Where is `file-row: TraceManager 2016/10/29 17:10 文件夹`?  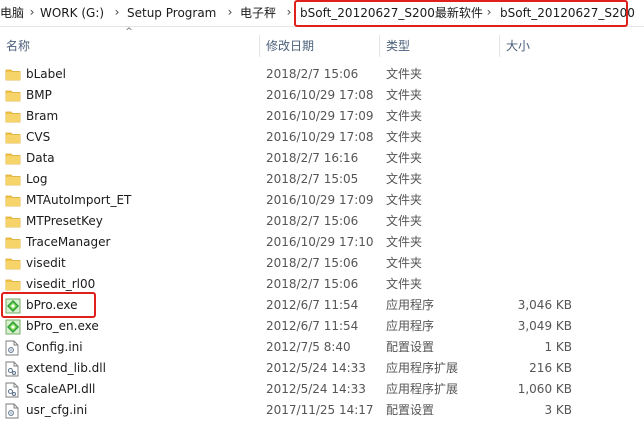 file-row: TraceManager 2016/10/29 17:10 文件夹 is located at coordinates (322, 242).